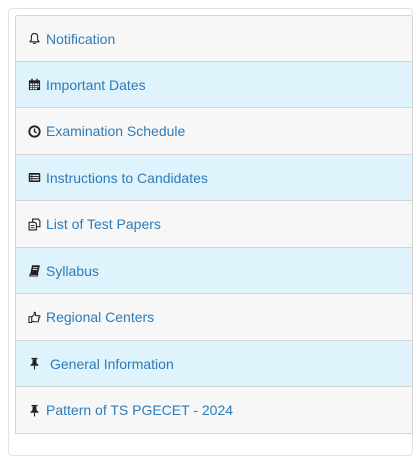 This screenshot has width=415, height=457. I want to click on menu-item-label: Notification, so click(81, 38).